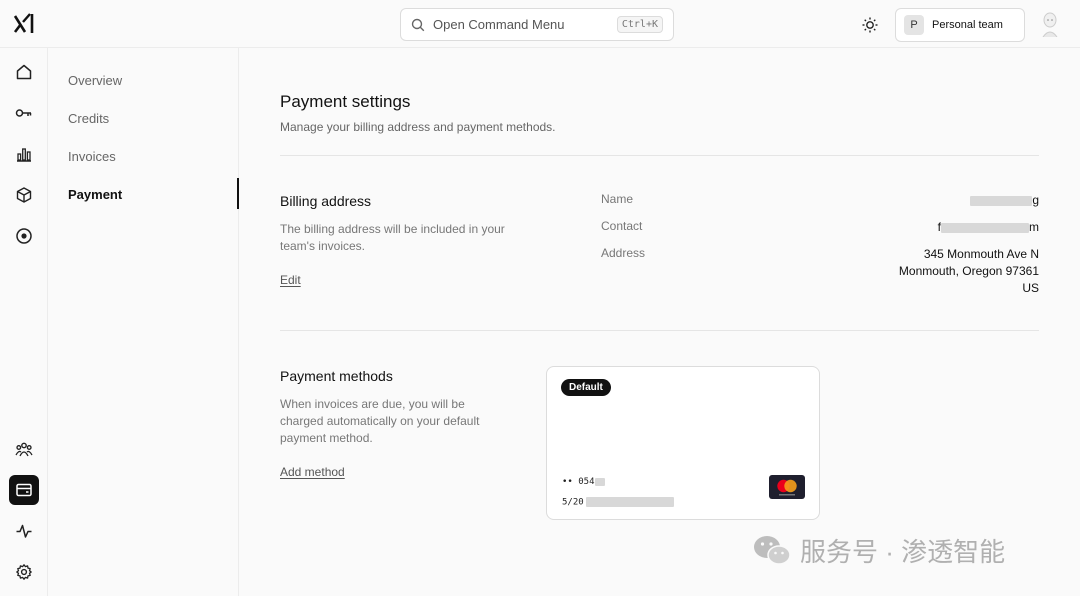 The width and height of the screenshot is (1080, 596). I want to click on sun-icon, so click(870, 25).